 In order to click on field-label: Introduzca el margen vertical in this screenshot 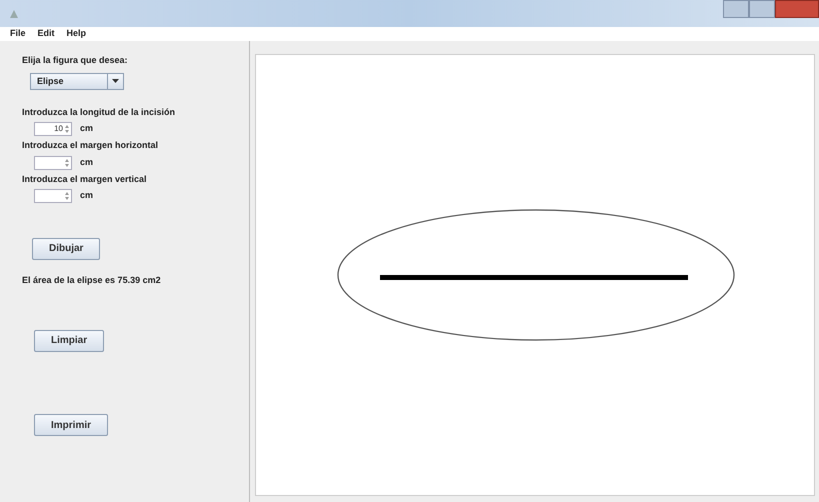, I will do `click(85, 179)`.